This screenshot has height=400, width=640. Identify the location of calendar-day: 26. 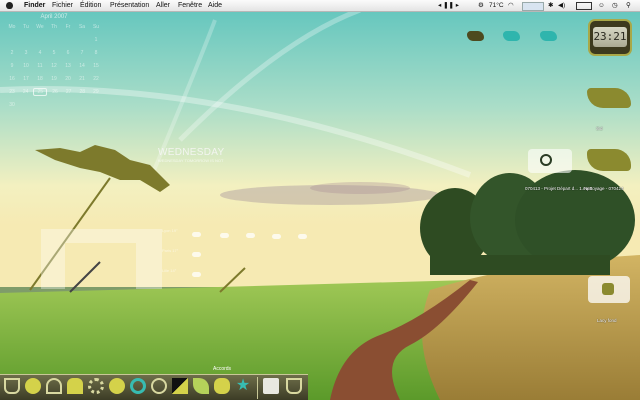
(55, 92).